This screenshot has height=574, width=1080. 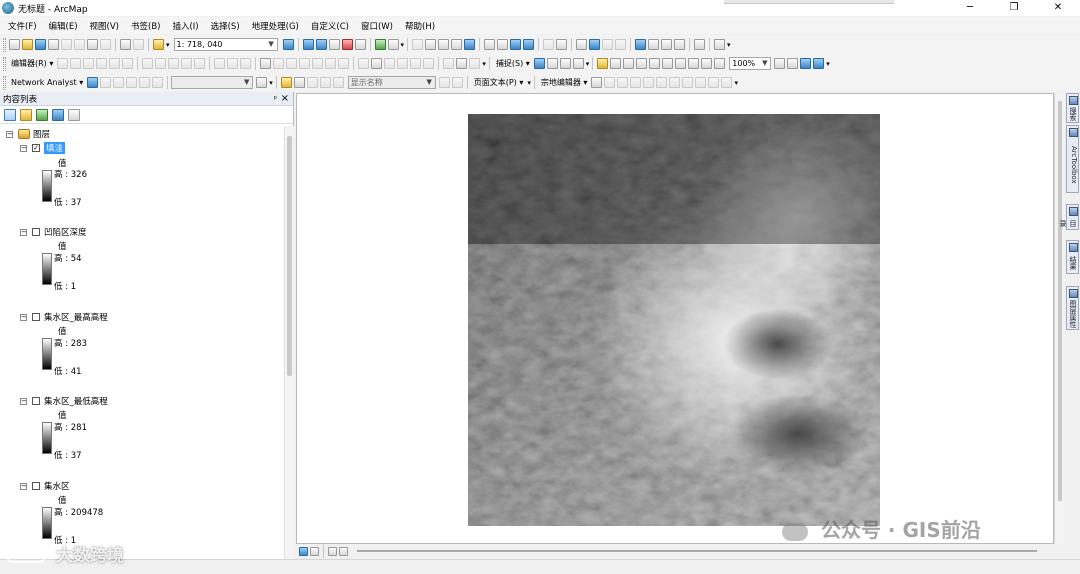 I want to click on parallel-icon, so click(x=390, y=63).